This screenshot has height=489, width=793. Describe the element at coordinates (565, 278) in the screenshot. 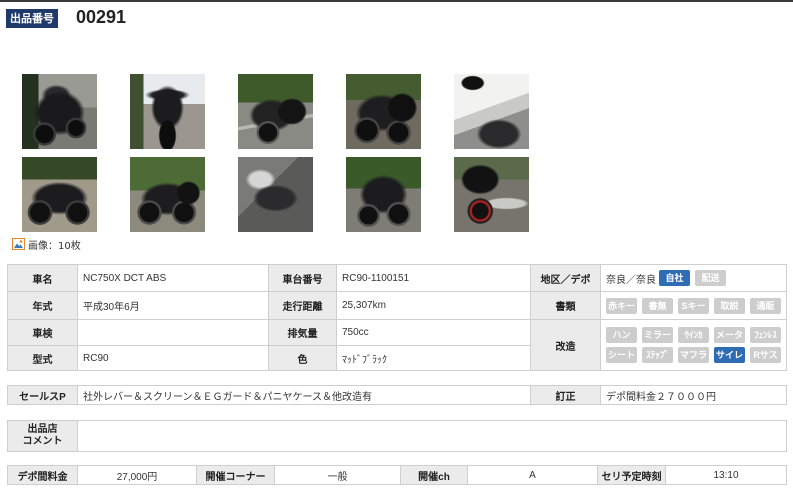

I see `area-depot-label: 地区／デポ` at that location.